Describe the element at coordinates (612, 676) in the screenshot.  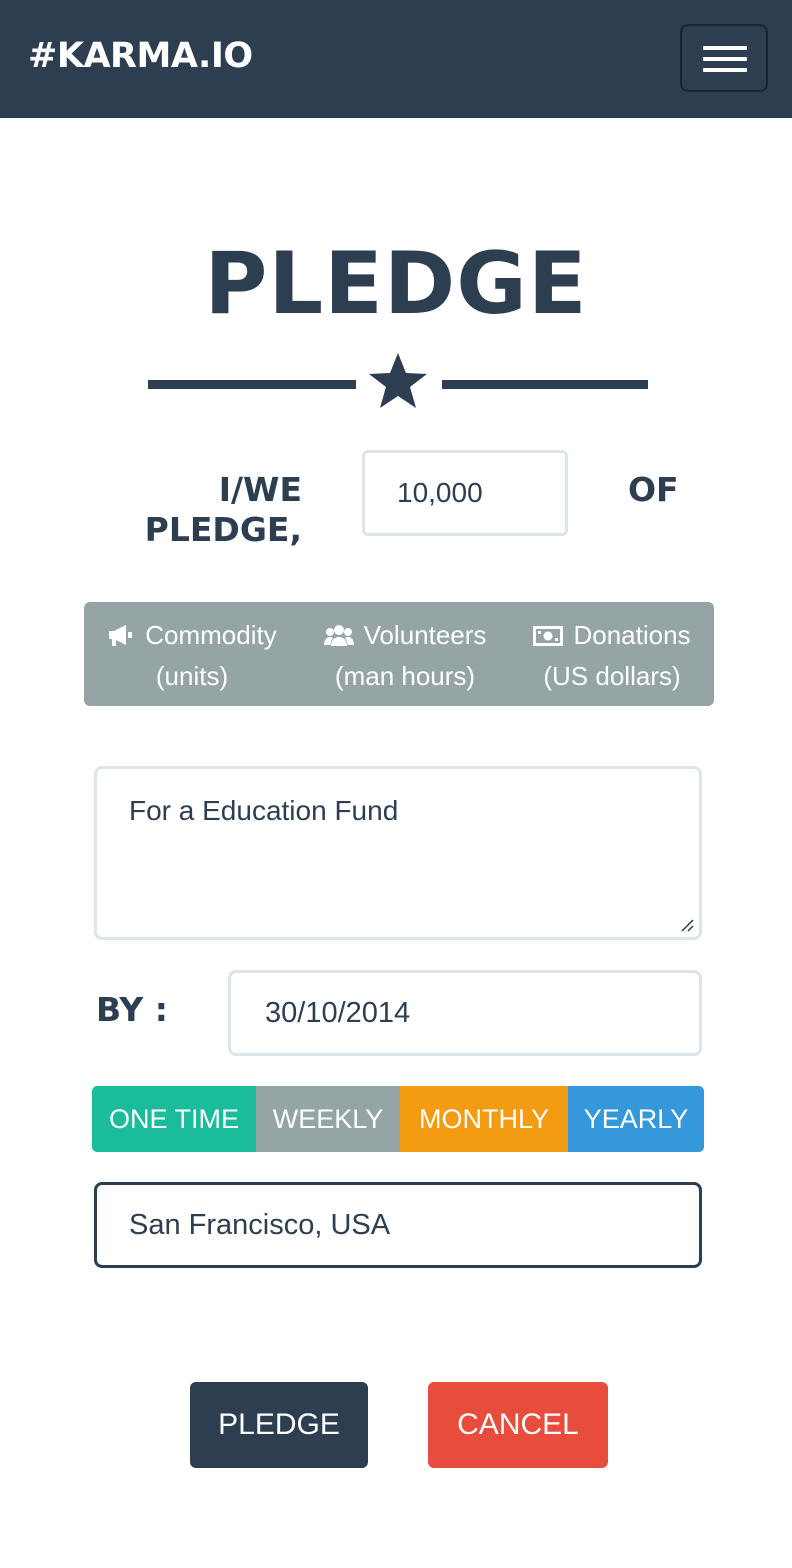
I see `type-donations-sublabel: (US dollars)` at that location.